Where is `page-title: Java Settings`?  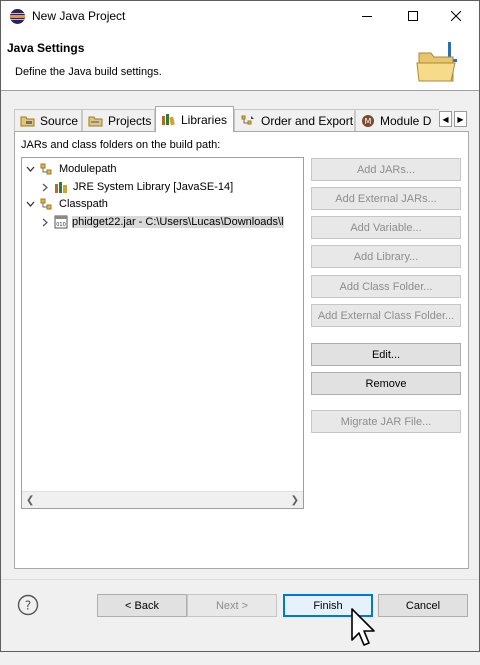 page-title: Java Settings is located at coordinates (46, 48).